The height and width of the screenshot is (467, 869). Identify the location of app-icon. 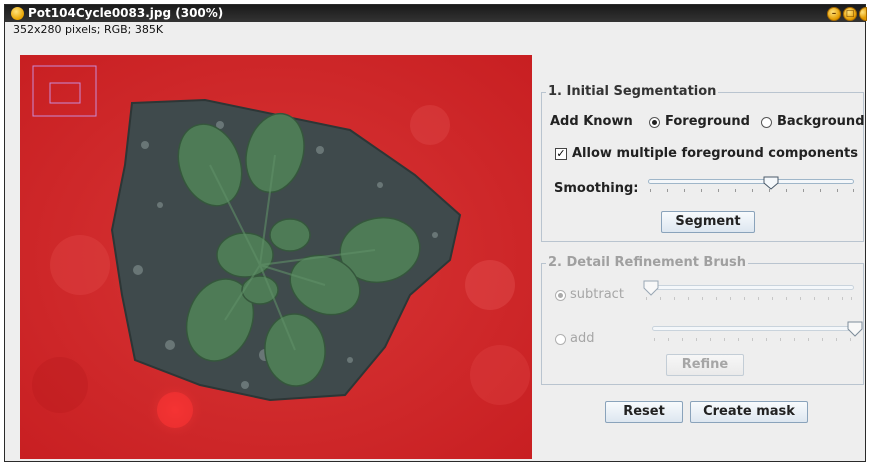
(17, 13).